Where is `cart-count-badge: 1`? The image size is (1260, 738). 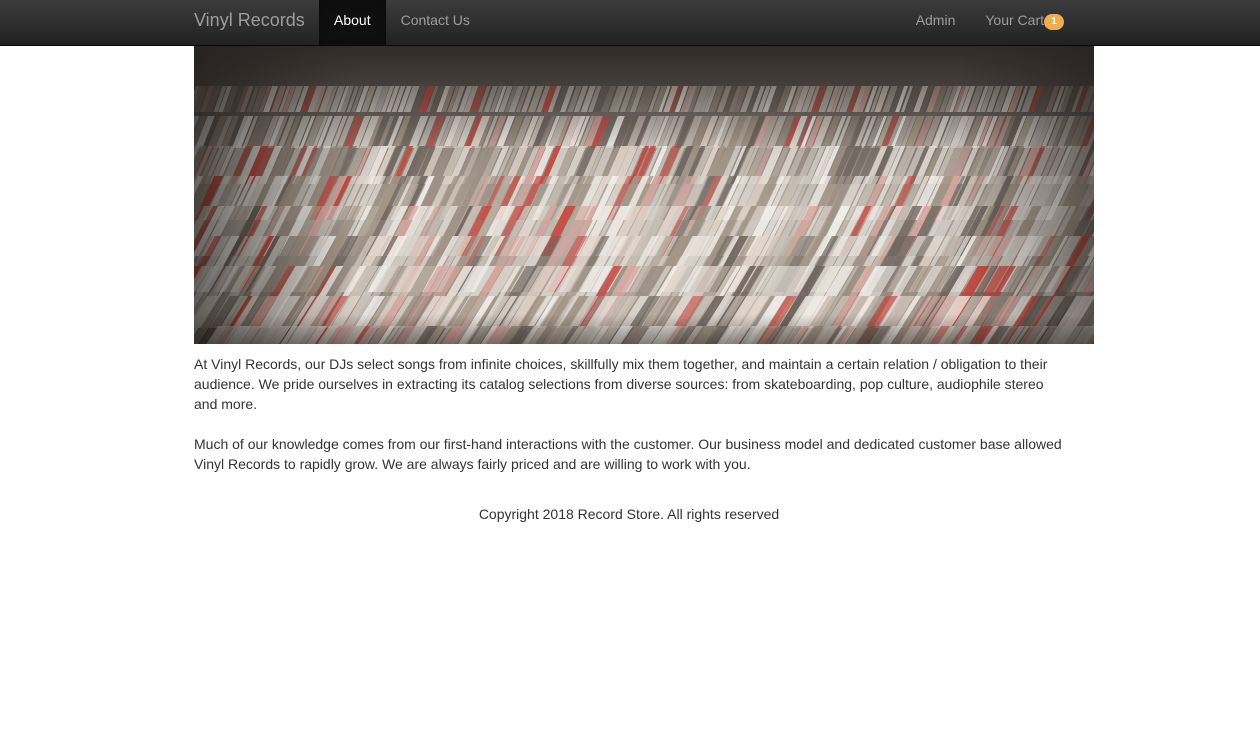
cart-count-badge: 1 is located at coordinates (1054, 22).